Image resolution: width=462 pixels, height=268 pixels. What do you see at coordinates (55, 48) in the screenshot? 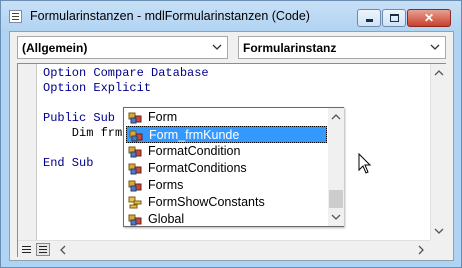
I see `object-combobox-value: (Allgemein)` at bounding box center [55, 48].